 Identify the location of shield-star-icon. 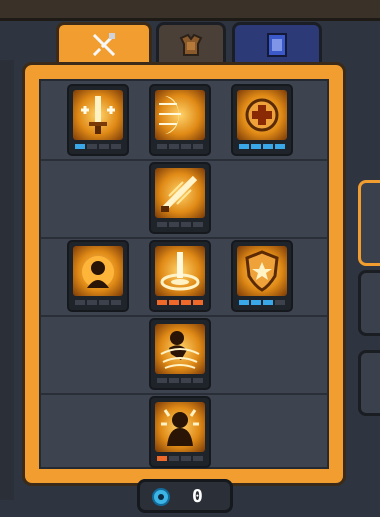
(262, 271).